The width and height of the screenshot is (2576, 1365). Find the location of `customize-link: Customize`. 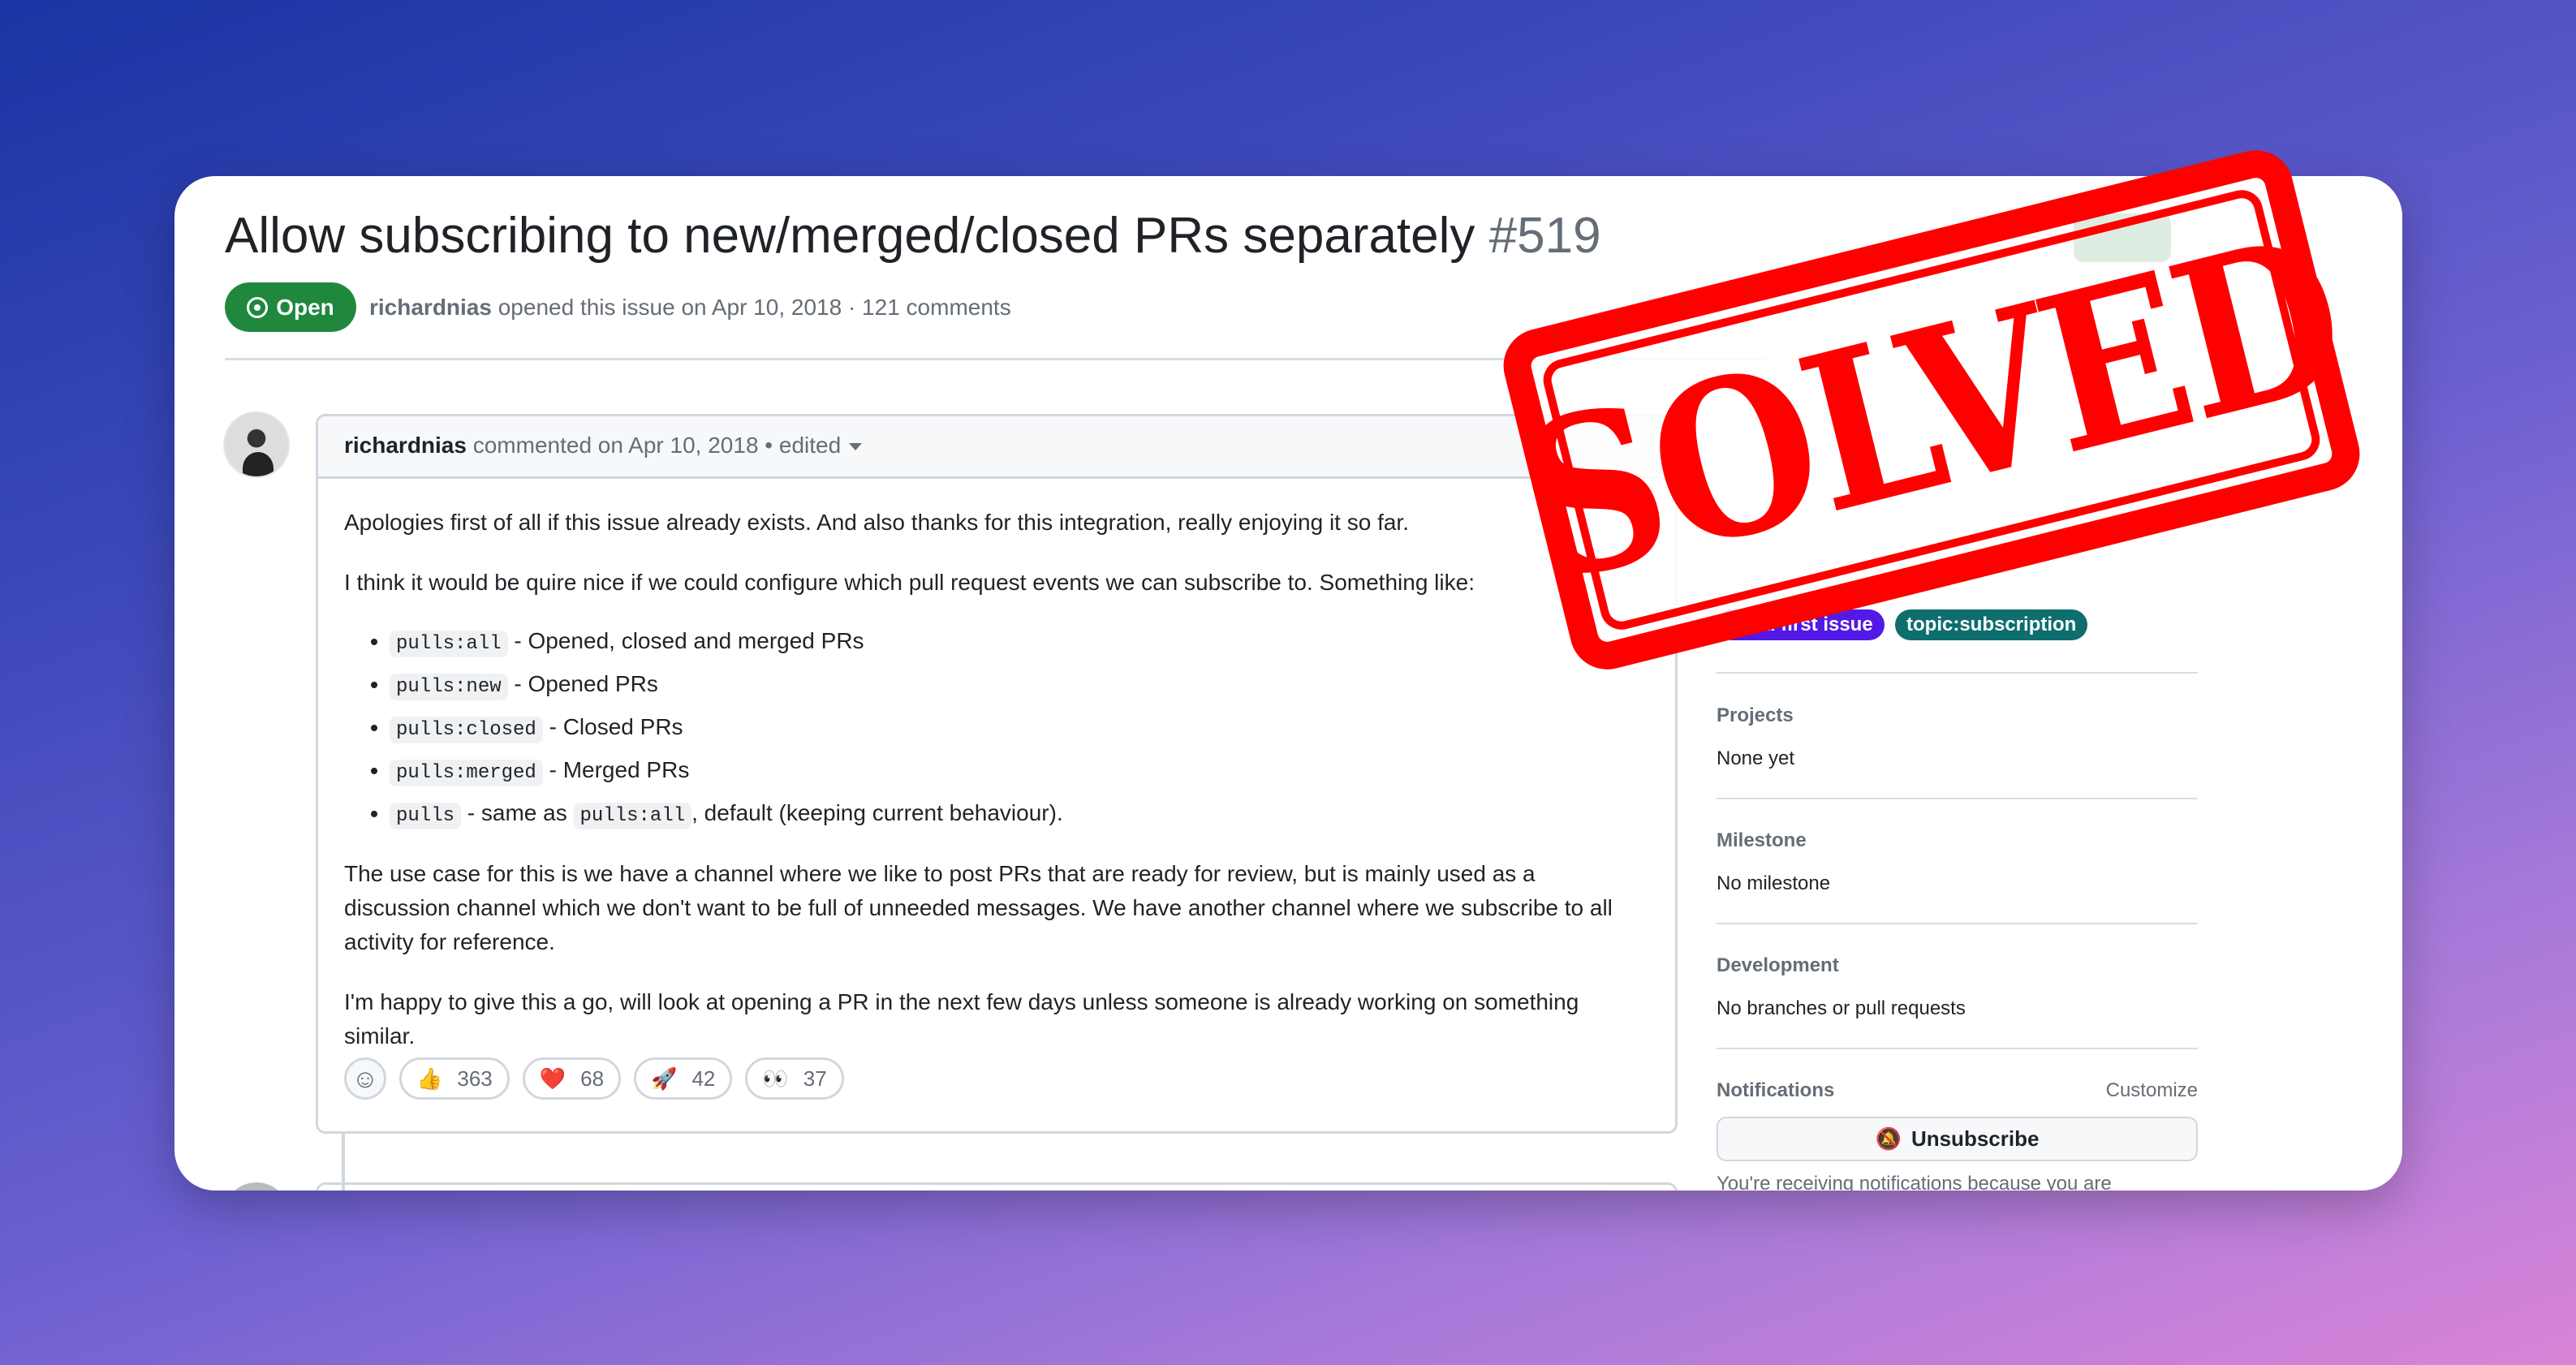

customize-link: Customize is located at coordinates (2152, 1090).